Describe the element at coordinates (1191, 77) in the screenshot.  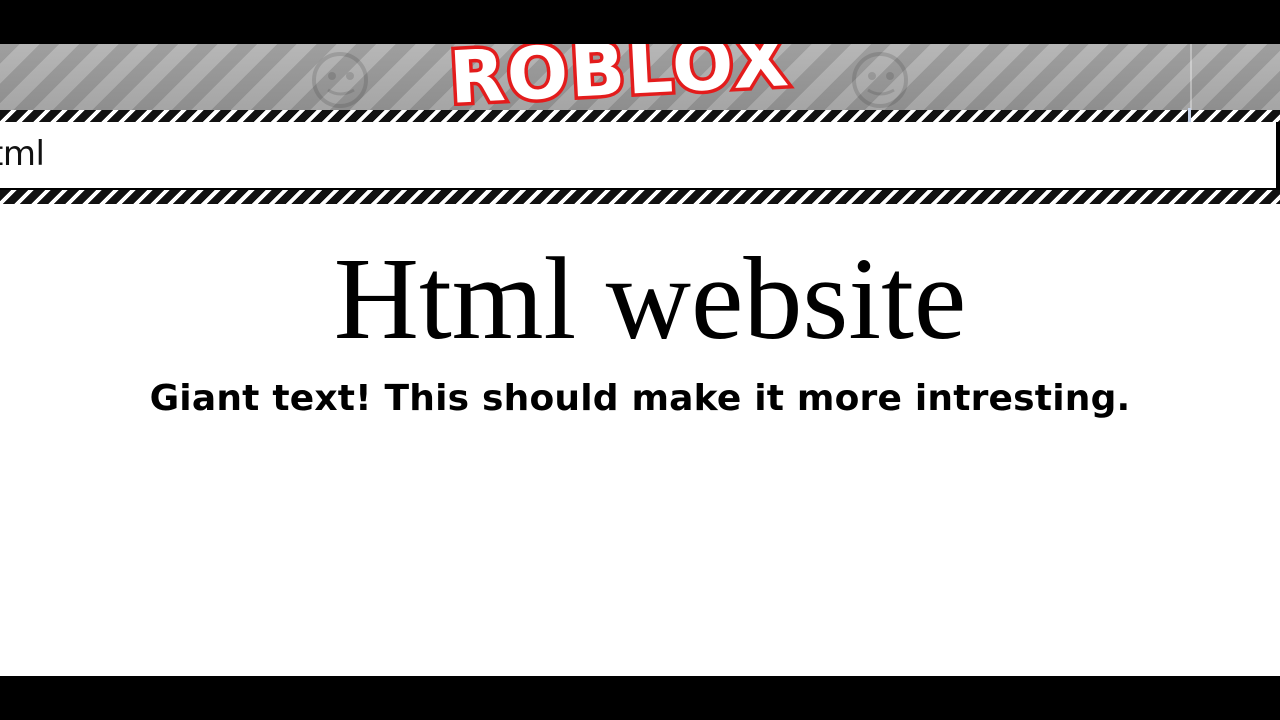
I see `banner-divider` at that location.